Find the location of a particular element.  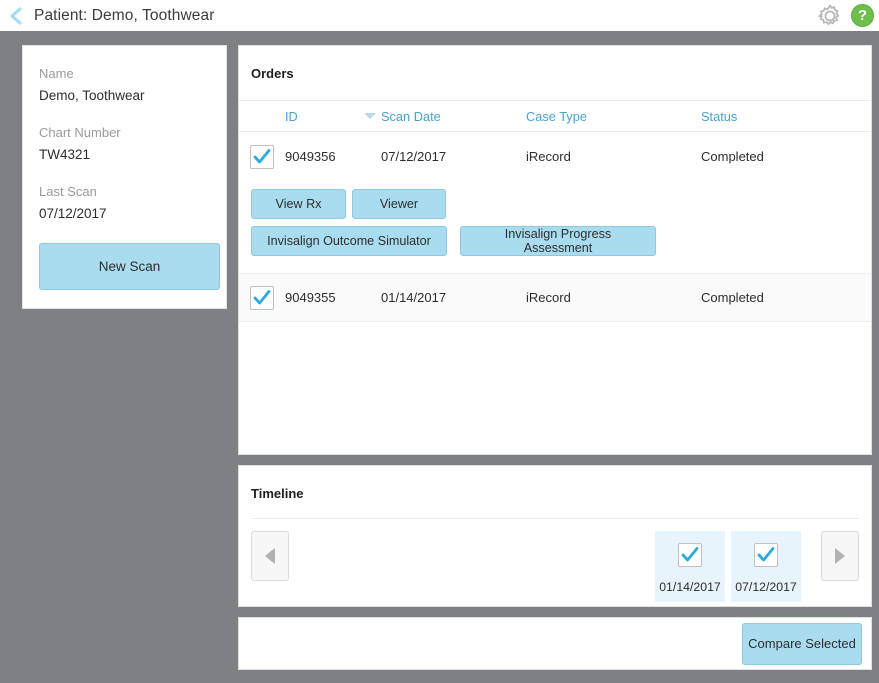

top-bar-actions: ? is located at coordinates (848, 16).